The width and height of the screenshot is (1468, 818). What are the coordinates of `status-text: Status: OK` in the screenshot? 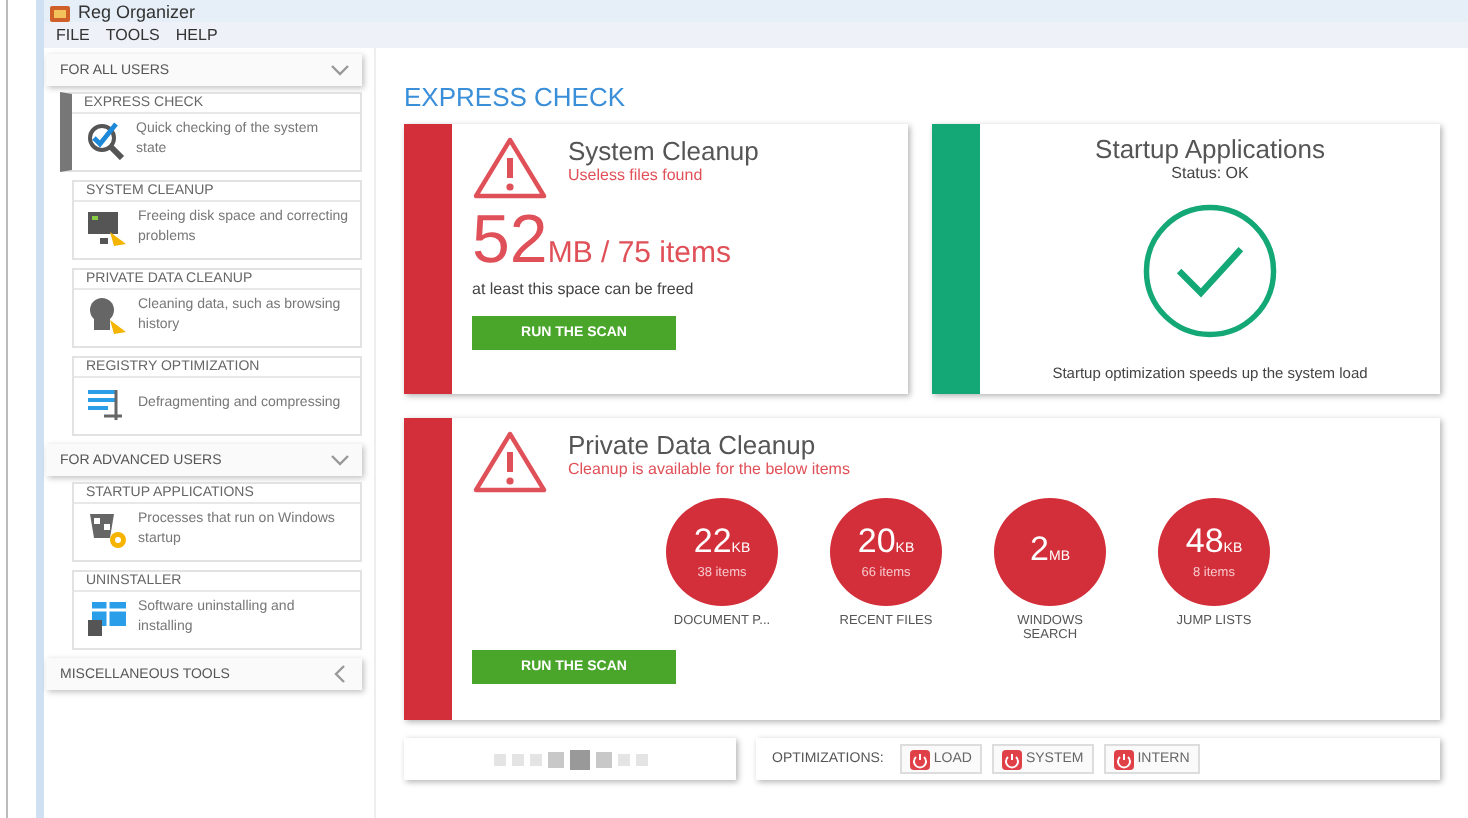 It's located at (1210, 173).